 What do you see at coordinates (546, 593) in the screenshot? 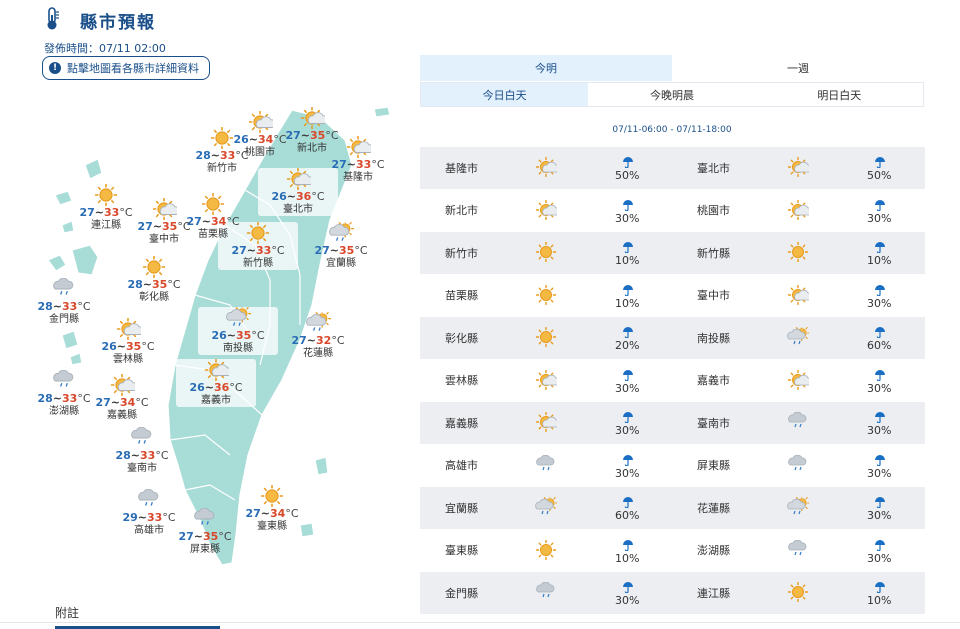
I see `forecast-cell: 金門縣 30%` at bounding box center [546, 593].